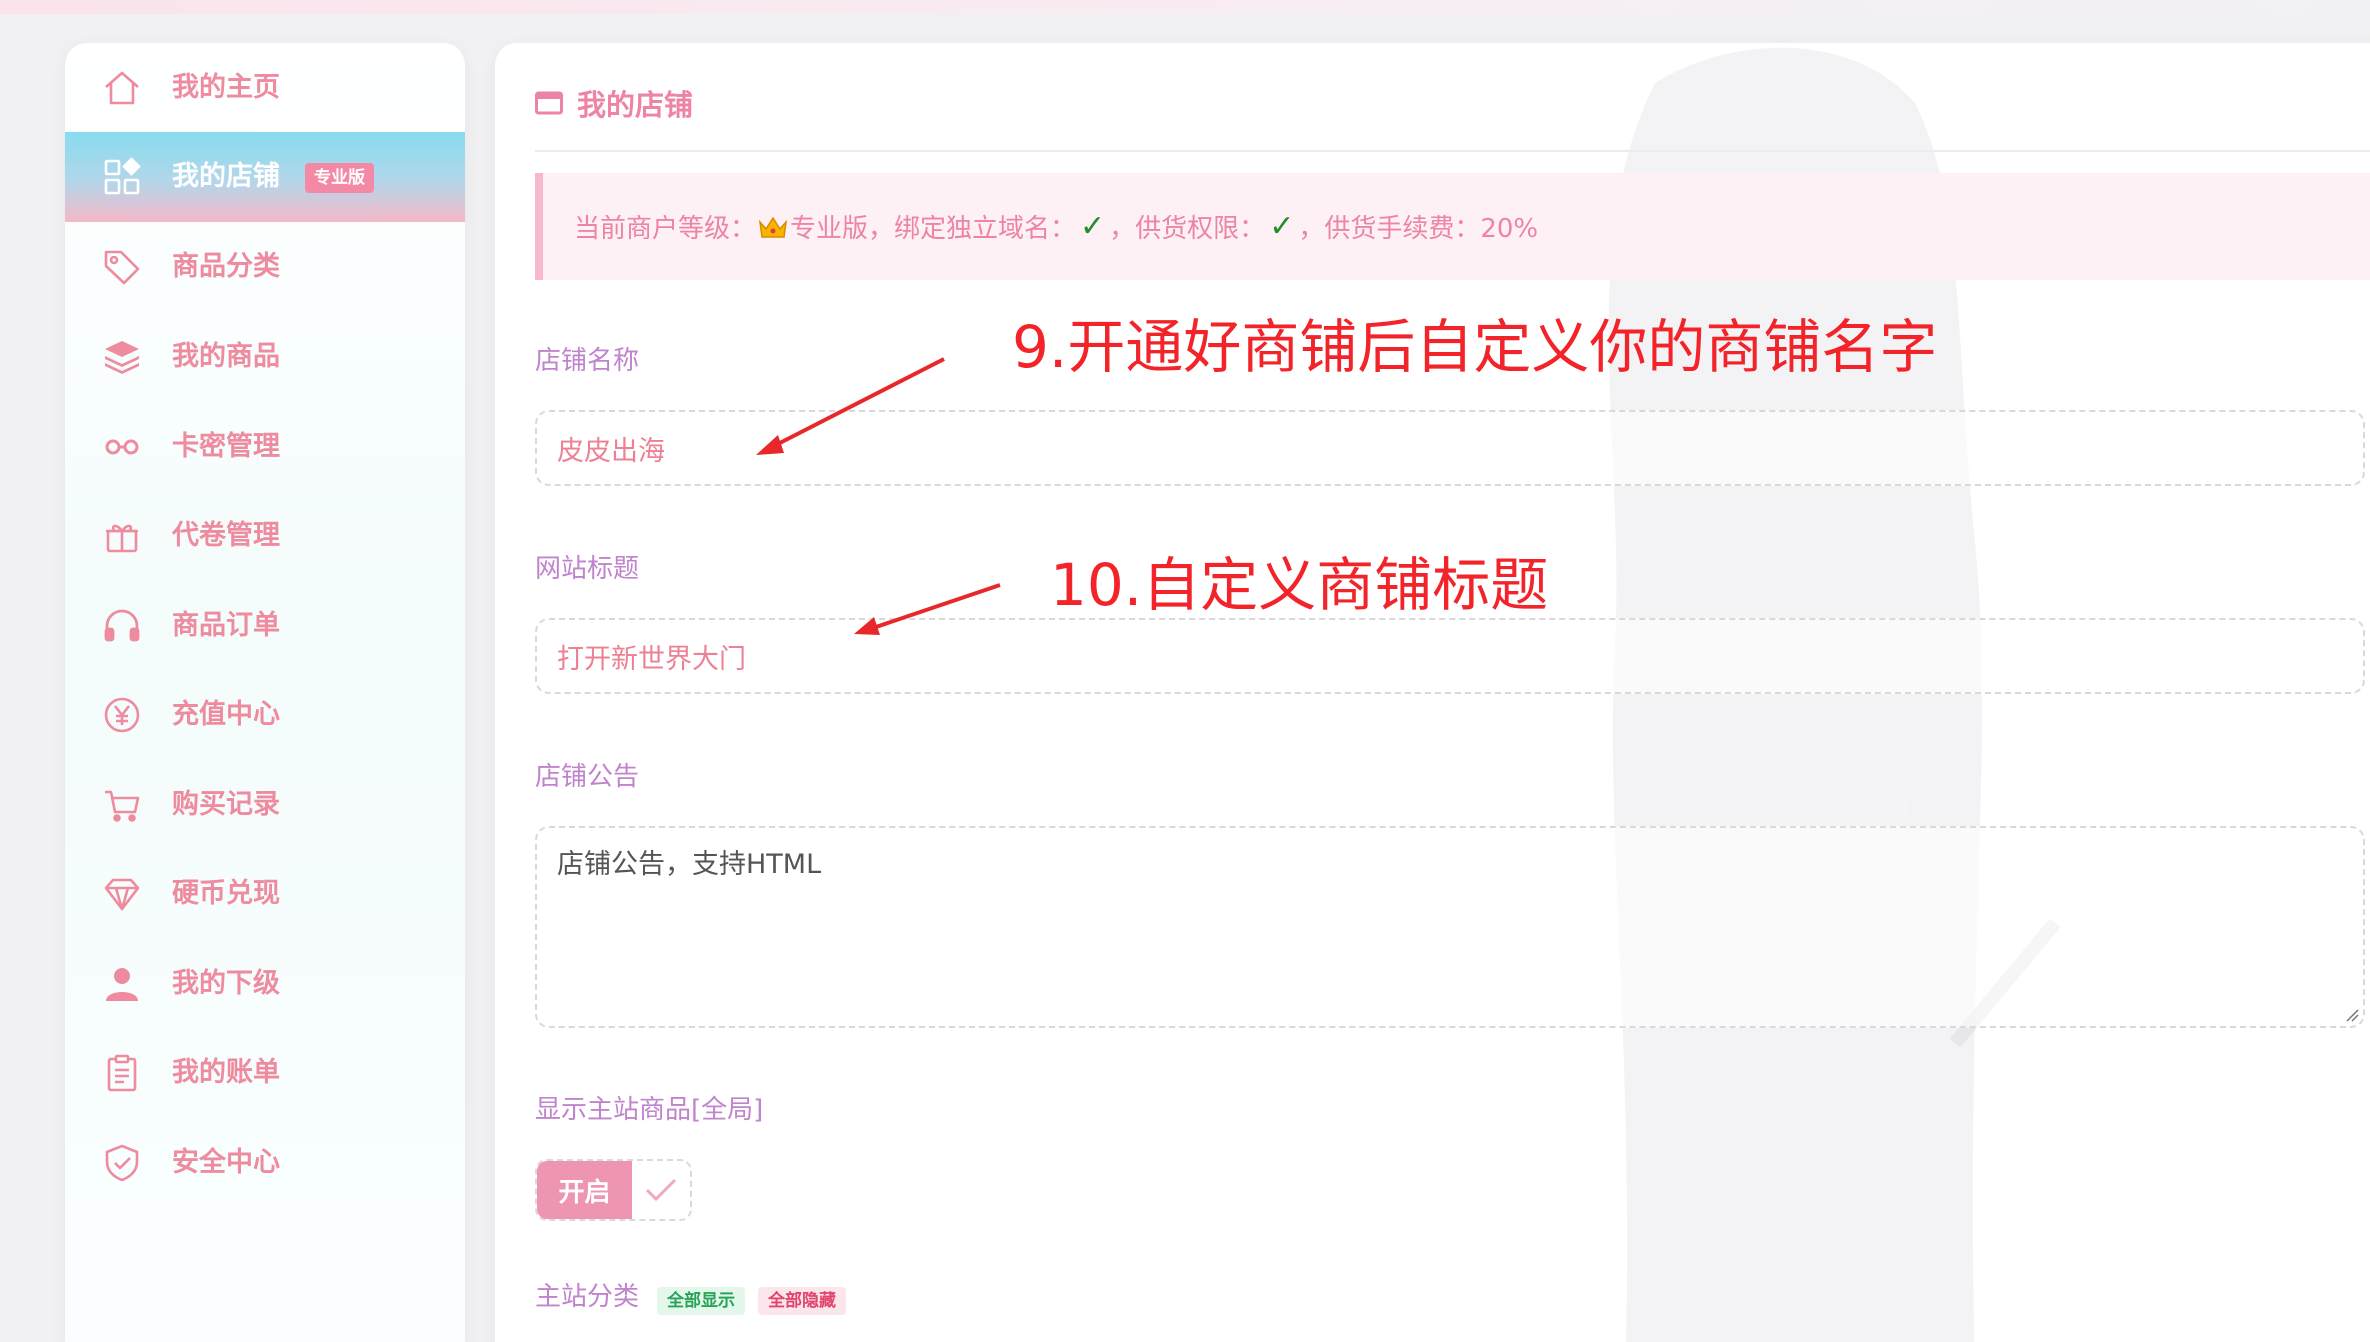 The image size is (2370, 1342). What do you see at coordinates (226, 1072) in the screenshot?
I see `sidebar-item-label: 我的账单` at bounding box center [226, 1072].